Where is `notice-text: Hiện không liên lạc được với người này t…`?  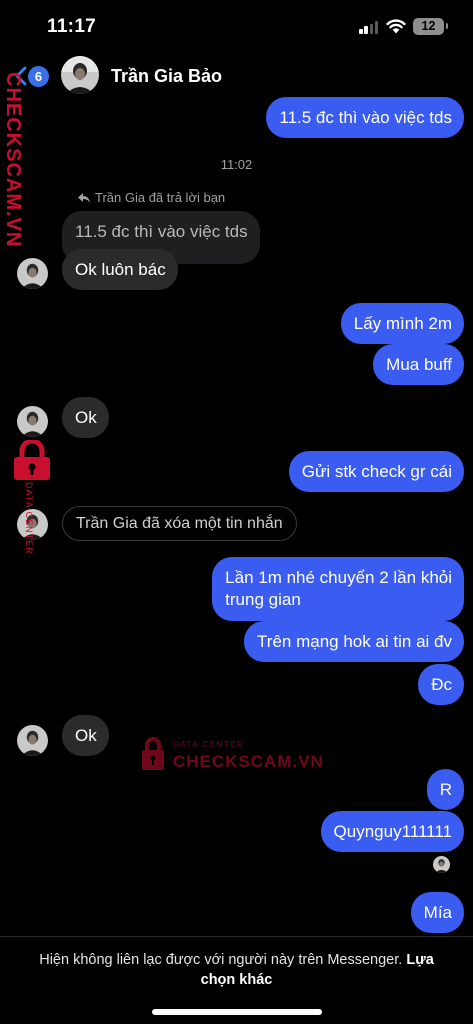
notice-text: Hiện không liên lạc được với người này t… is located at coordinates (221, 960).